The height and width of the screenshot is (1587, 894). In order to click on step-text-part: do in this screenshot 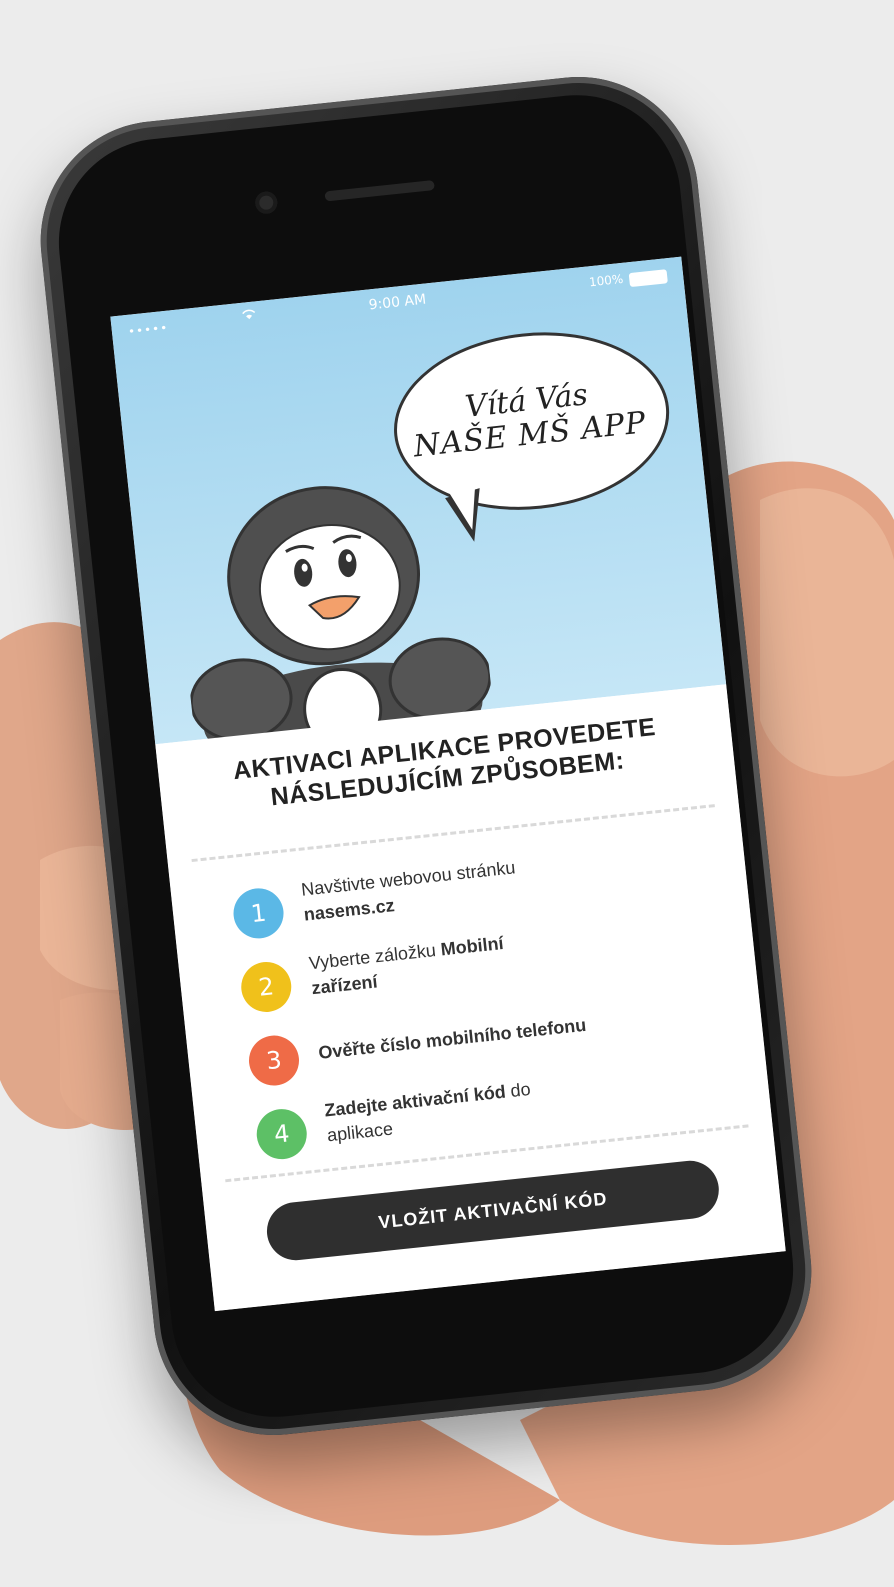, I will do `click(518, 1090)`.